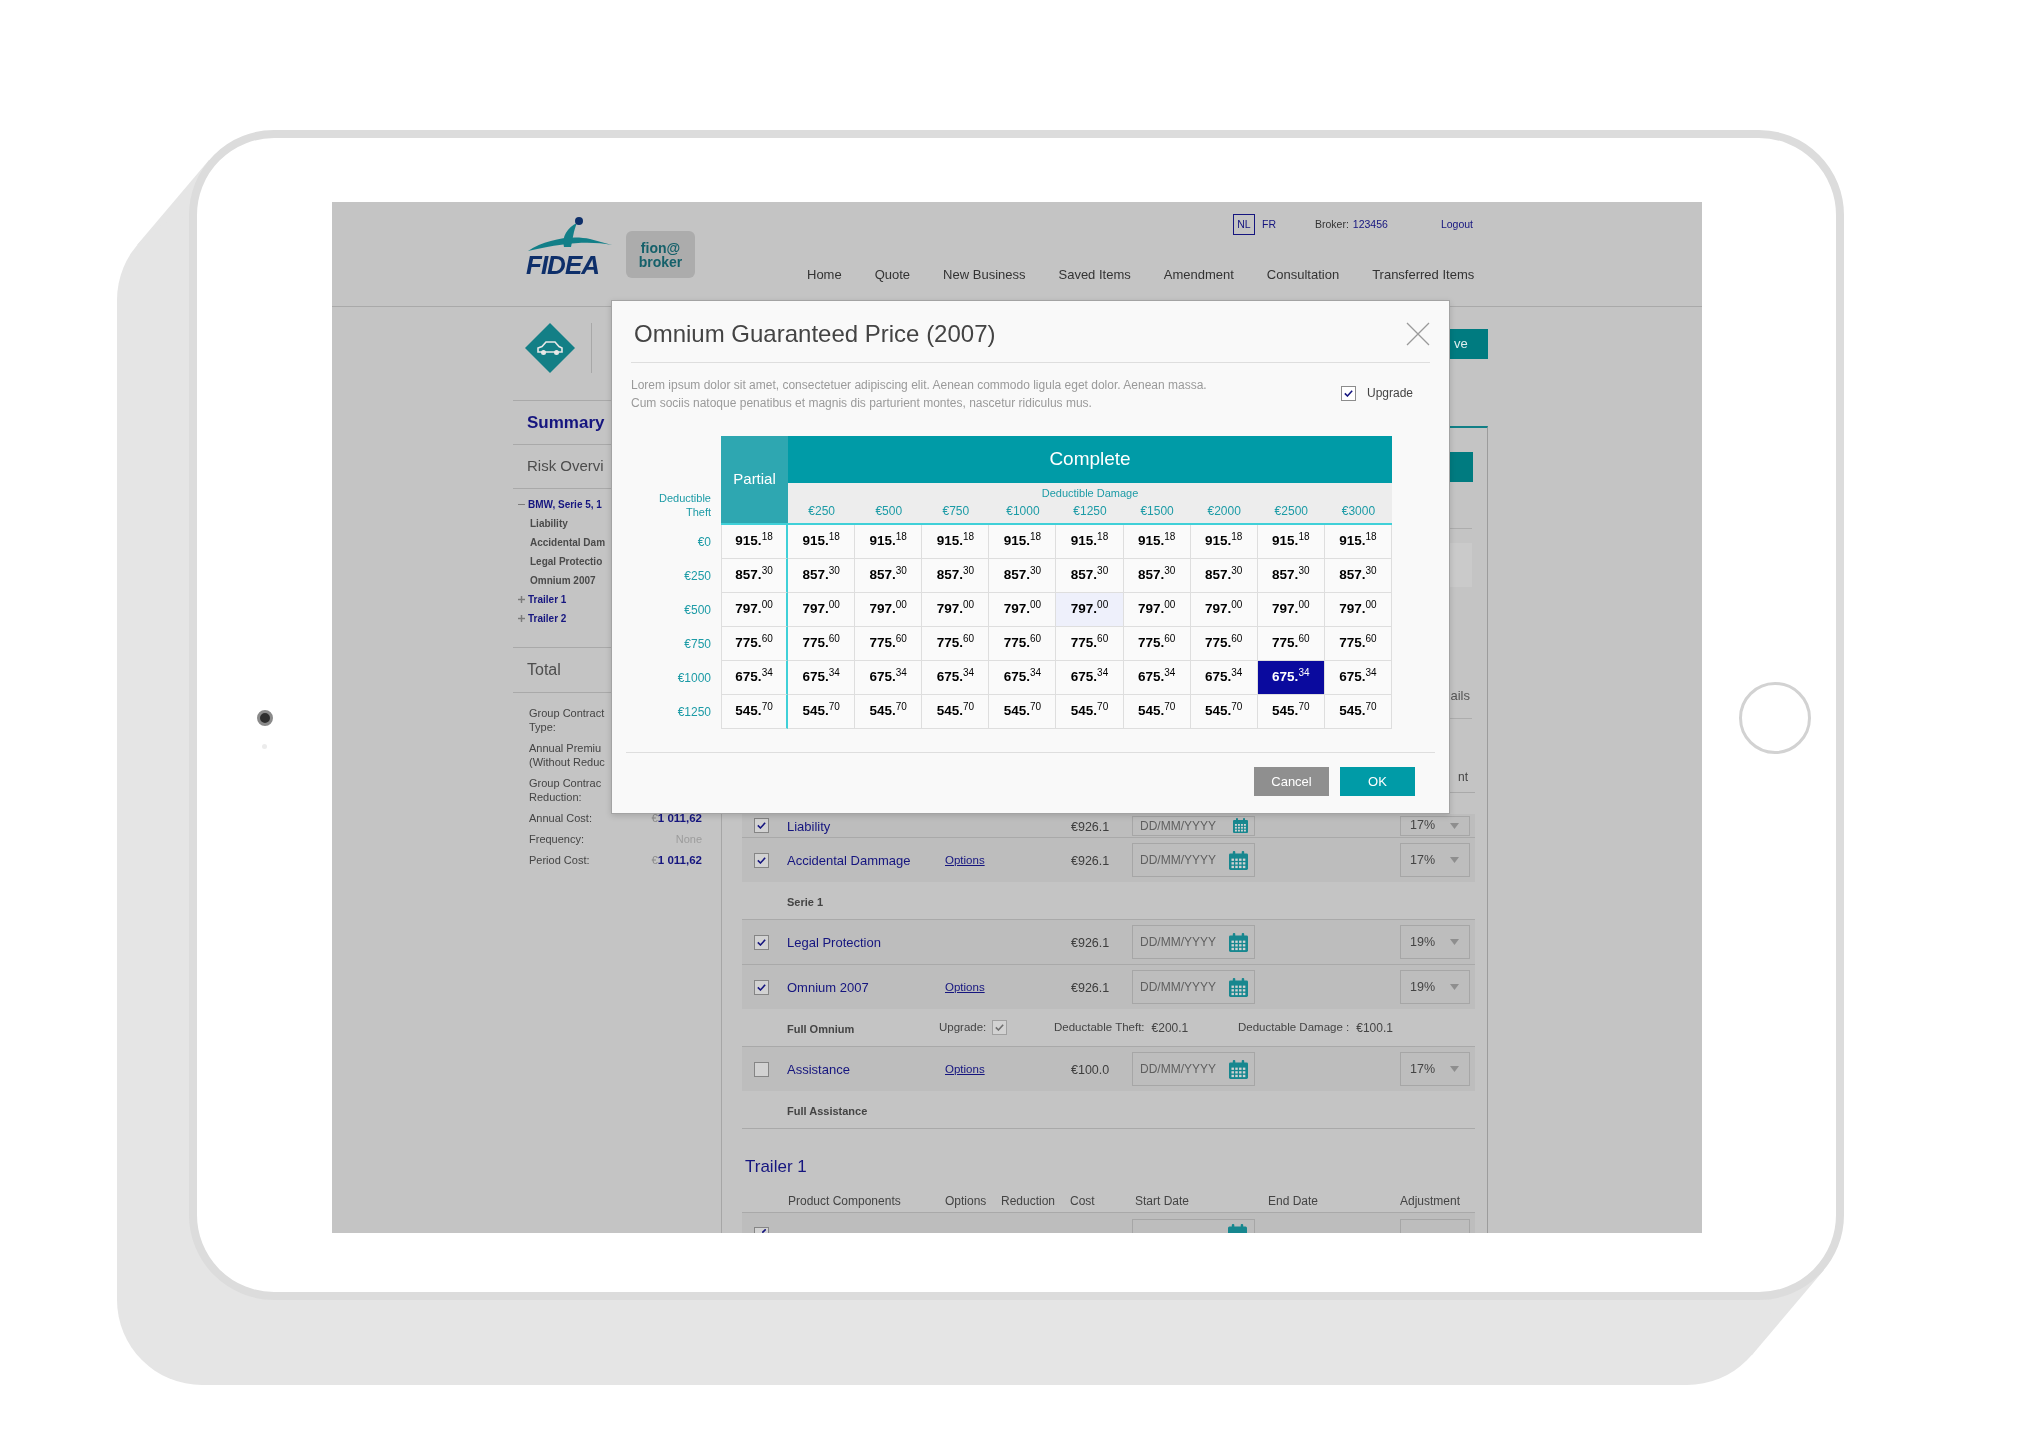 Image resolution: width=2039 pixels, height=1439 pixels. What do you see at coordinates (521, 504) in the screenshot?
I see `minus-icon` at bounding box center [521, 504].